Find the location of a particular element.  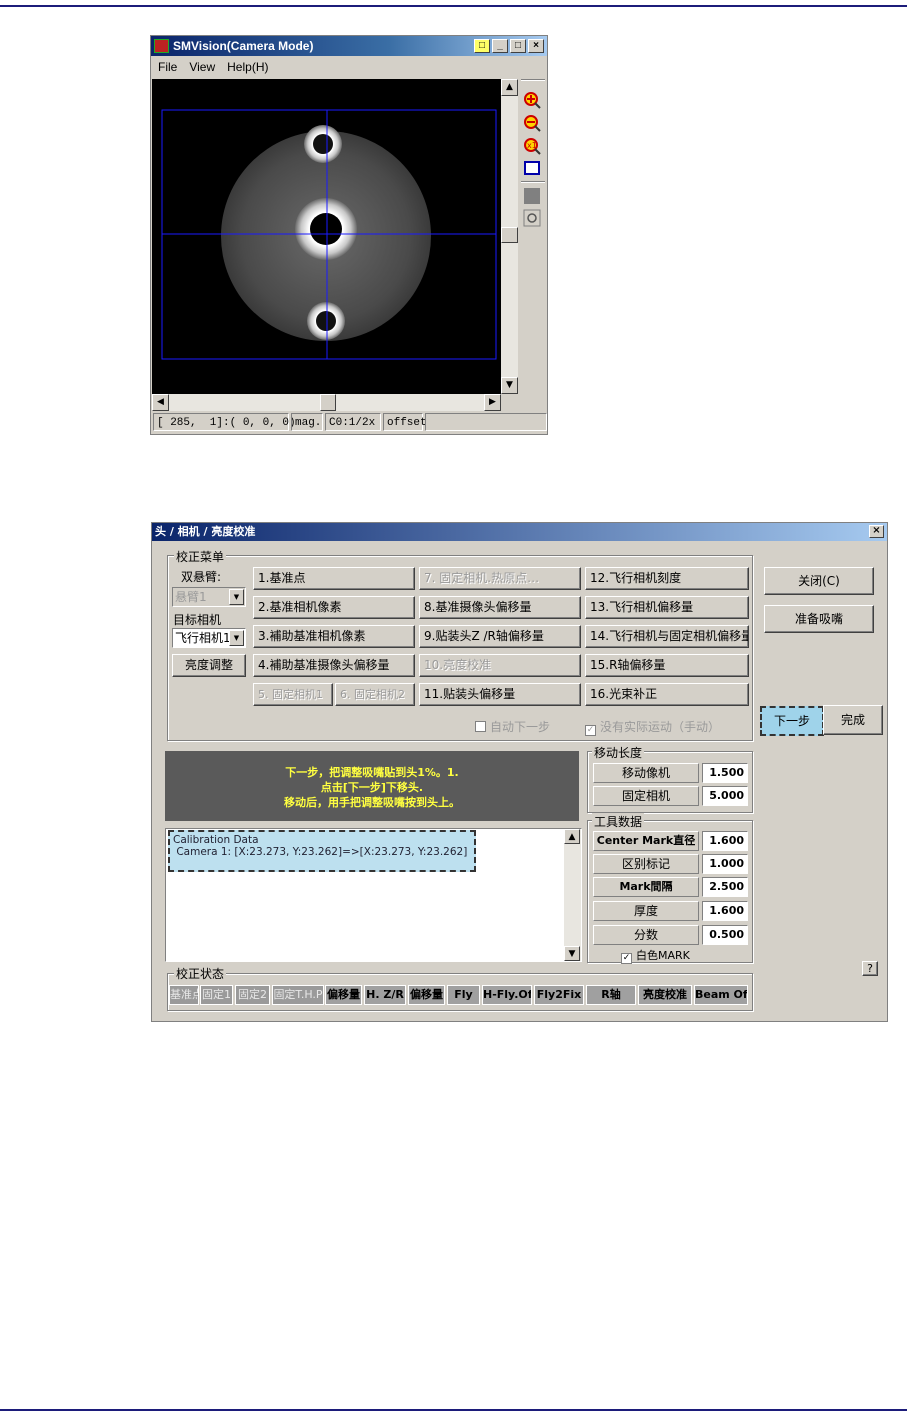

message-line-3: 移动后，用手把调整吸嘴按到头上。 is located at coordinates (372, 802).